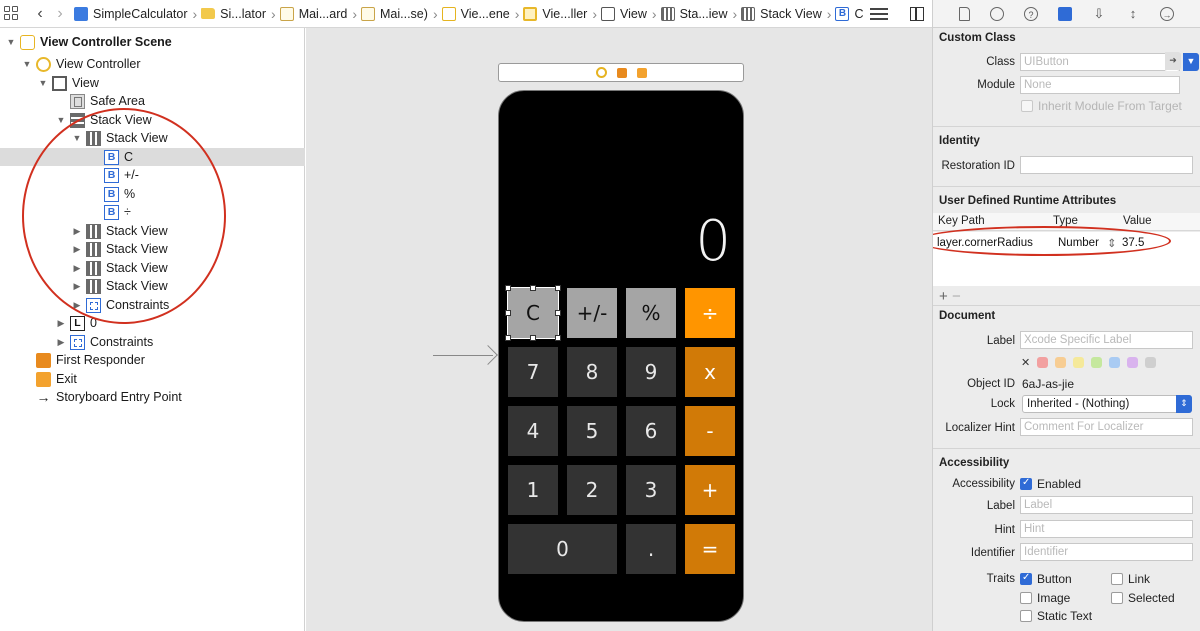 This screenshot has width=1200, height=631. I want to click on outline-row-button-percent: B%, so click(152, 194).